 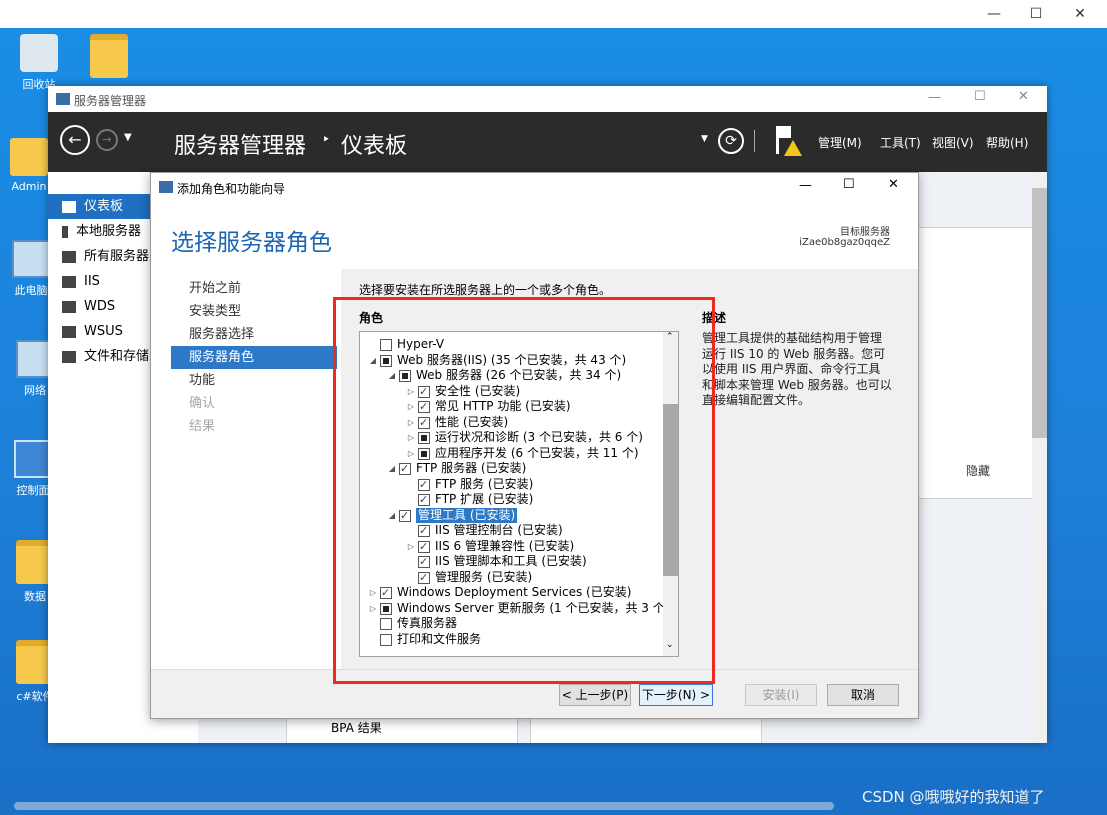 What do you see at coordinates (953, 142) in the screenshot?
I see `menu-view: 视图(V)` at bounding box center [953, 142].